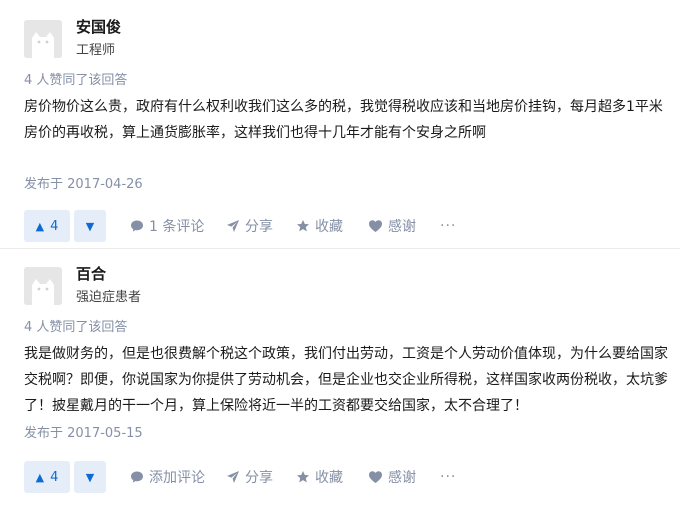 Image resolution: width=699 pixels, height=512 pixels. What do you see at coordinates (98, 27) in the screenshot?
I see `author-name: 安国俊` at bounding box center [98, 27].